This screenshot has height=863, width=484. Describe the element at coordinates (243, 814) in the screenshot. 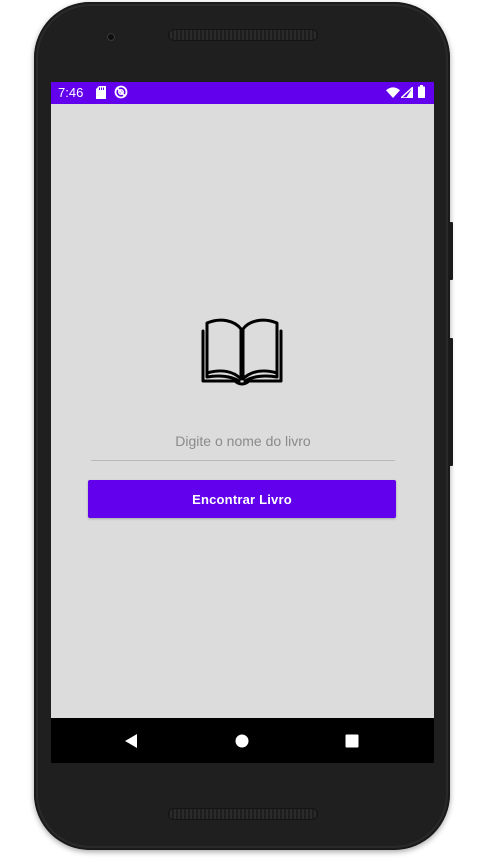

I see `bottom-speaker` at that location.